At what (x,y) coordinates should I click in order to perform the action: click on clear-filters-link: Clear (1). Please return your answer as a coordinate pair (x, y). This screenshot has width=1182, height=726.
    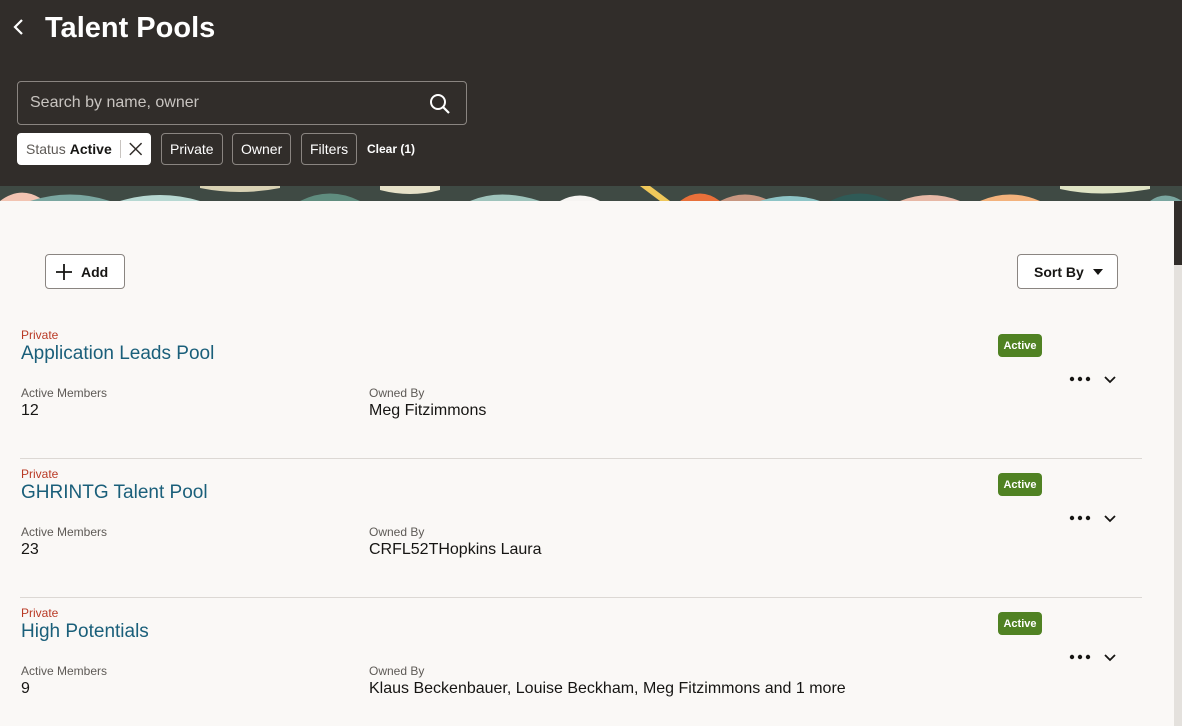
    Looking at the image, I should click on (391, 149).